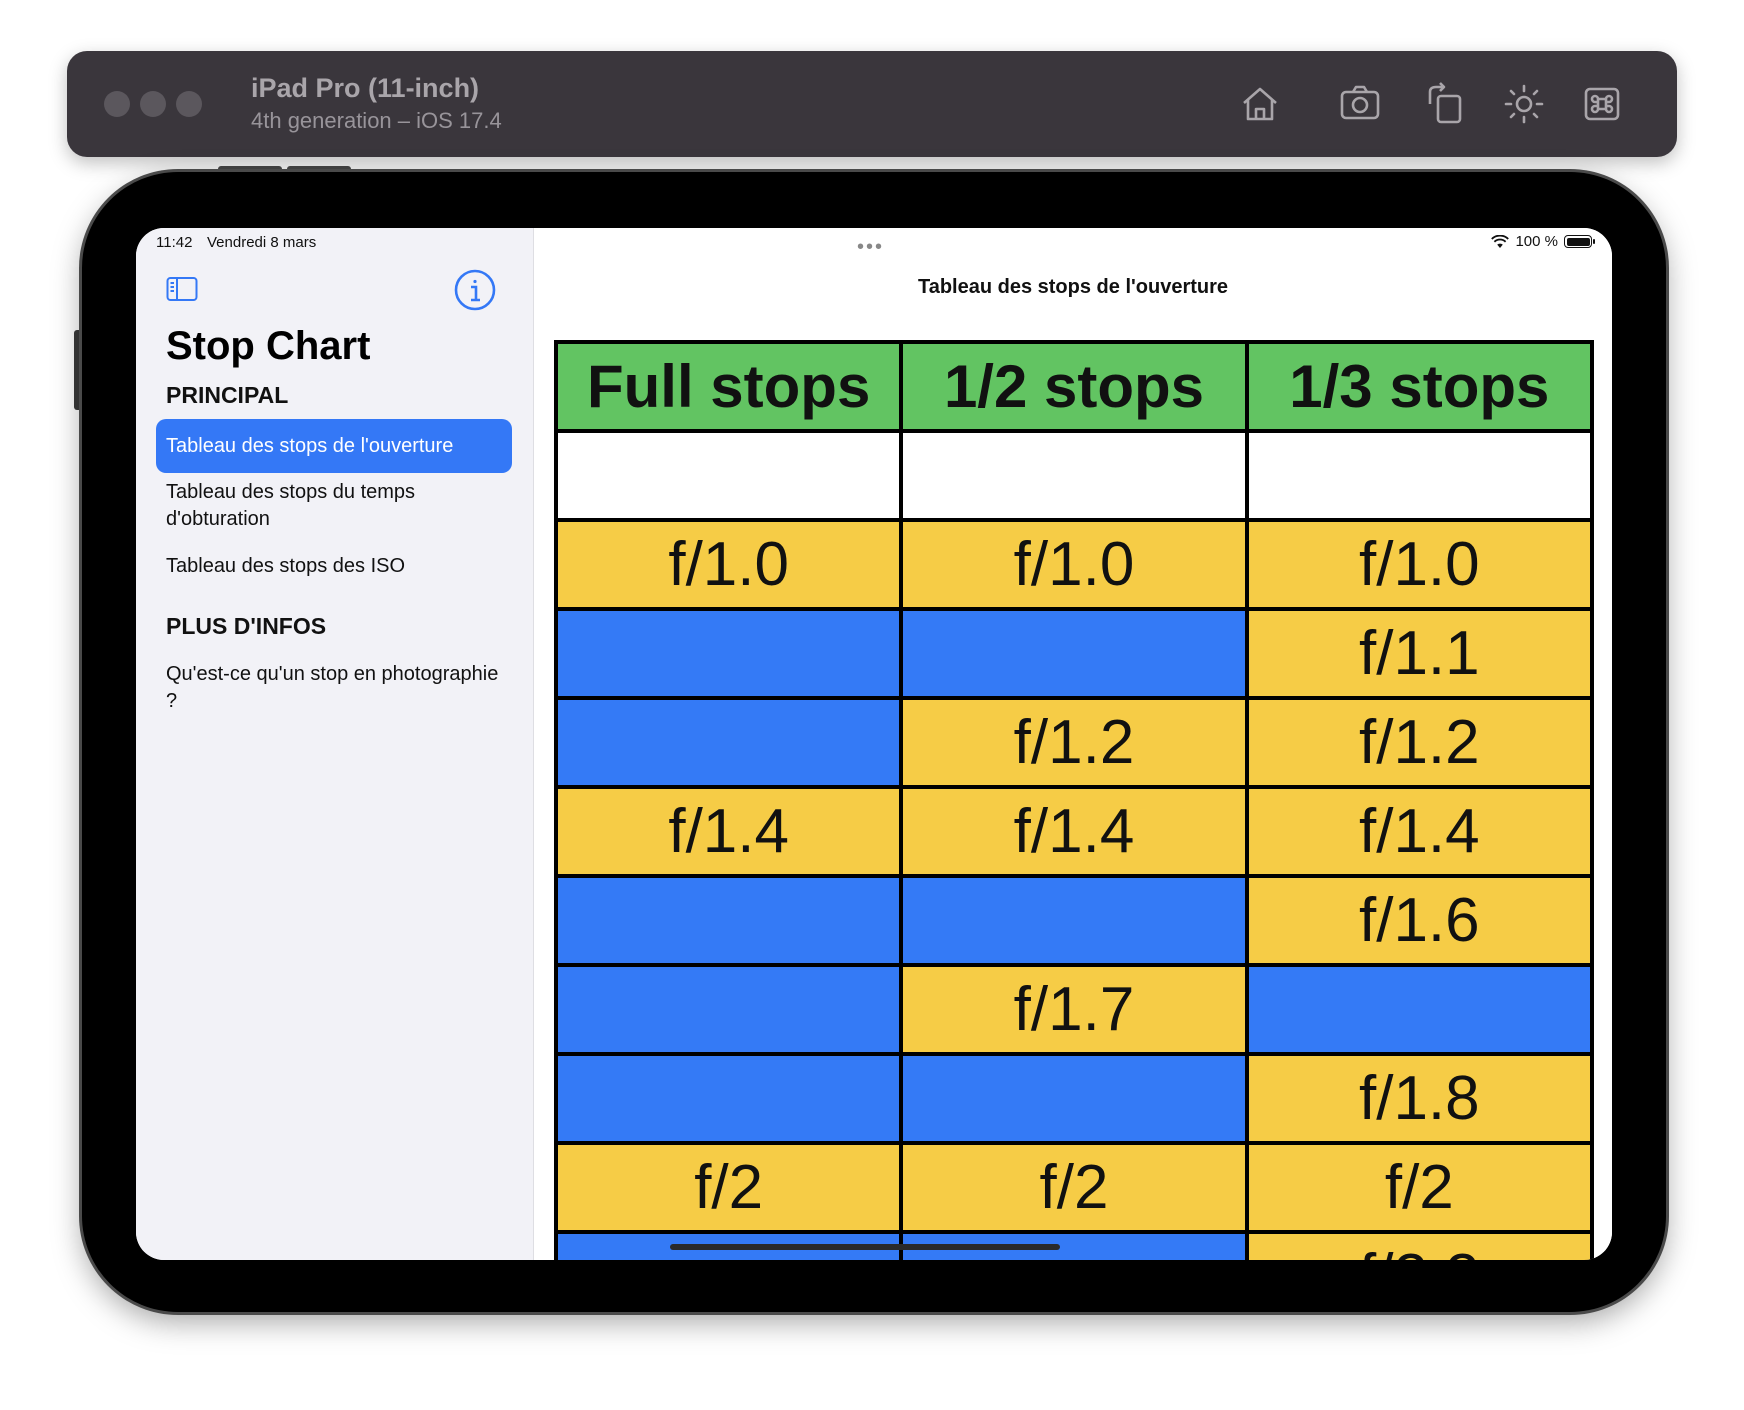 The height and width of the screenshot is (1410, 1744). I want to click on sidebar-item-what-is-stop: Qu'est-ce qu'un stop en photographie ?, so click(334, 688).